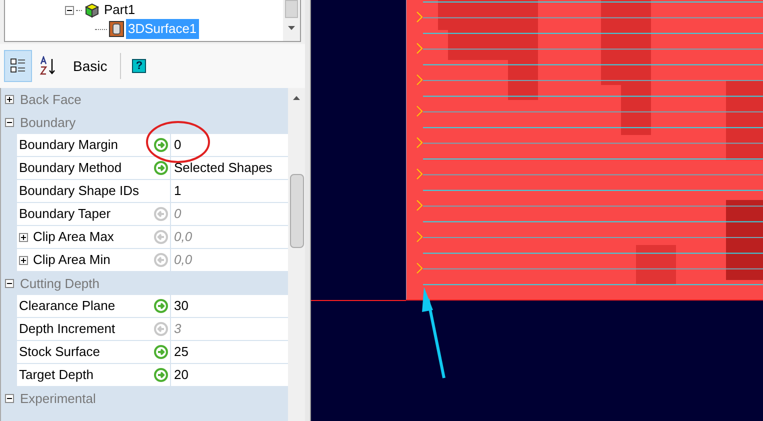 Image resolution: width=763 pixels, height=421 pixels. I want to click on property-name: Clip Area Max, so click(73, 237).